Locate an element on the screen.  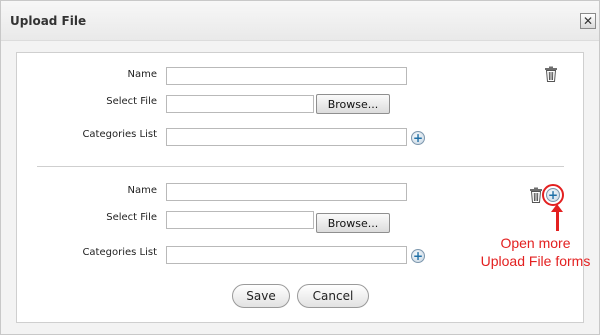
dialog-title: Upload File is located at coordinates (48, 21).